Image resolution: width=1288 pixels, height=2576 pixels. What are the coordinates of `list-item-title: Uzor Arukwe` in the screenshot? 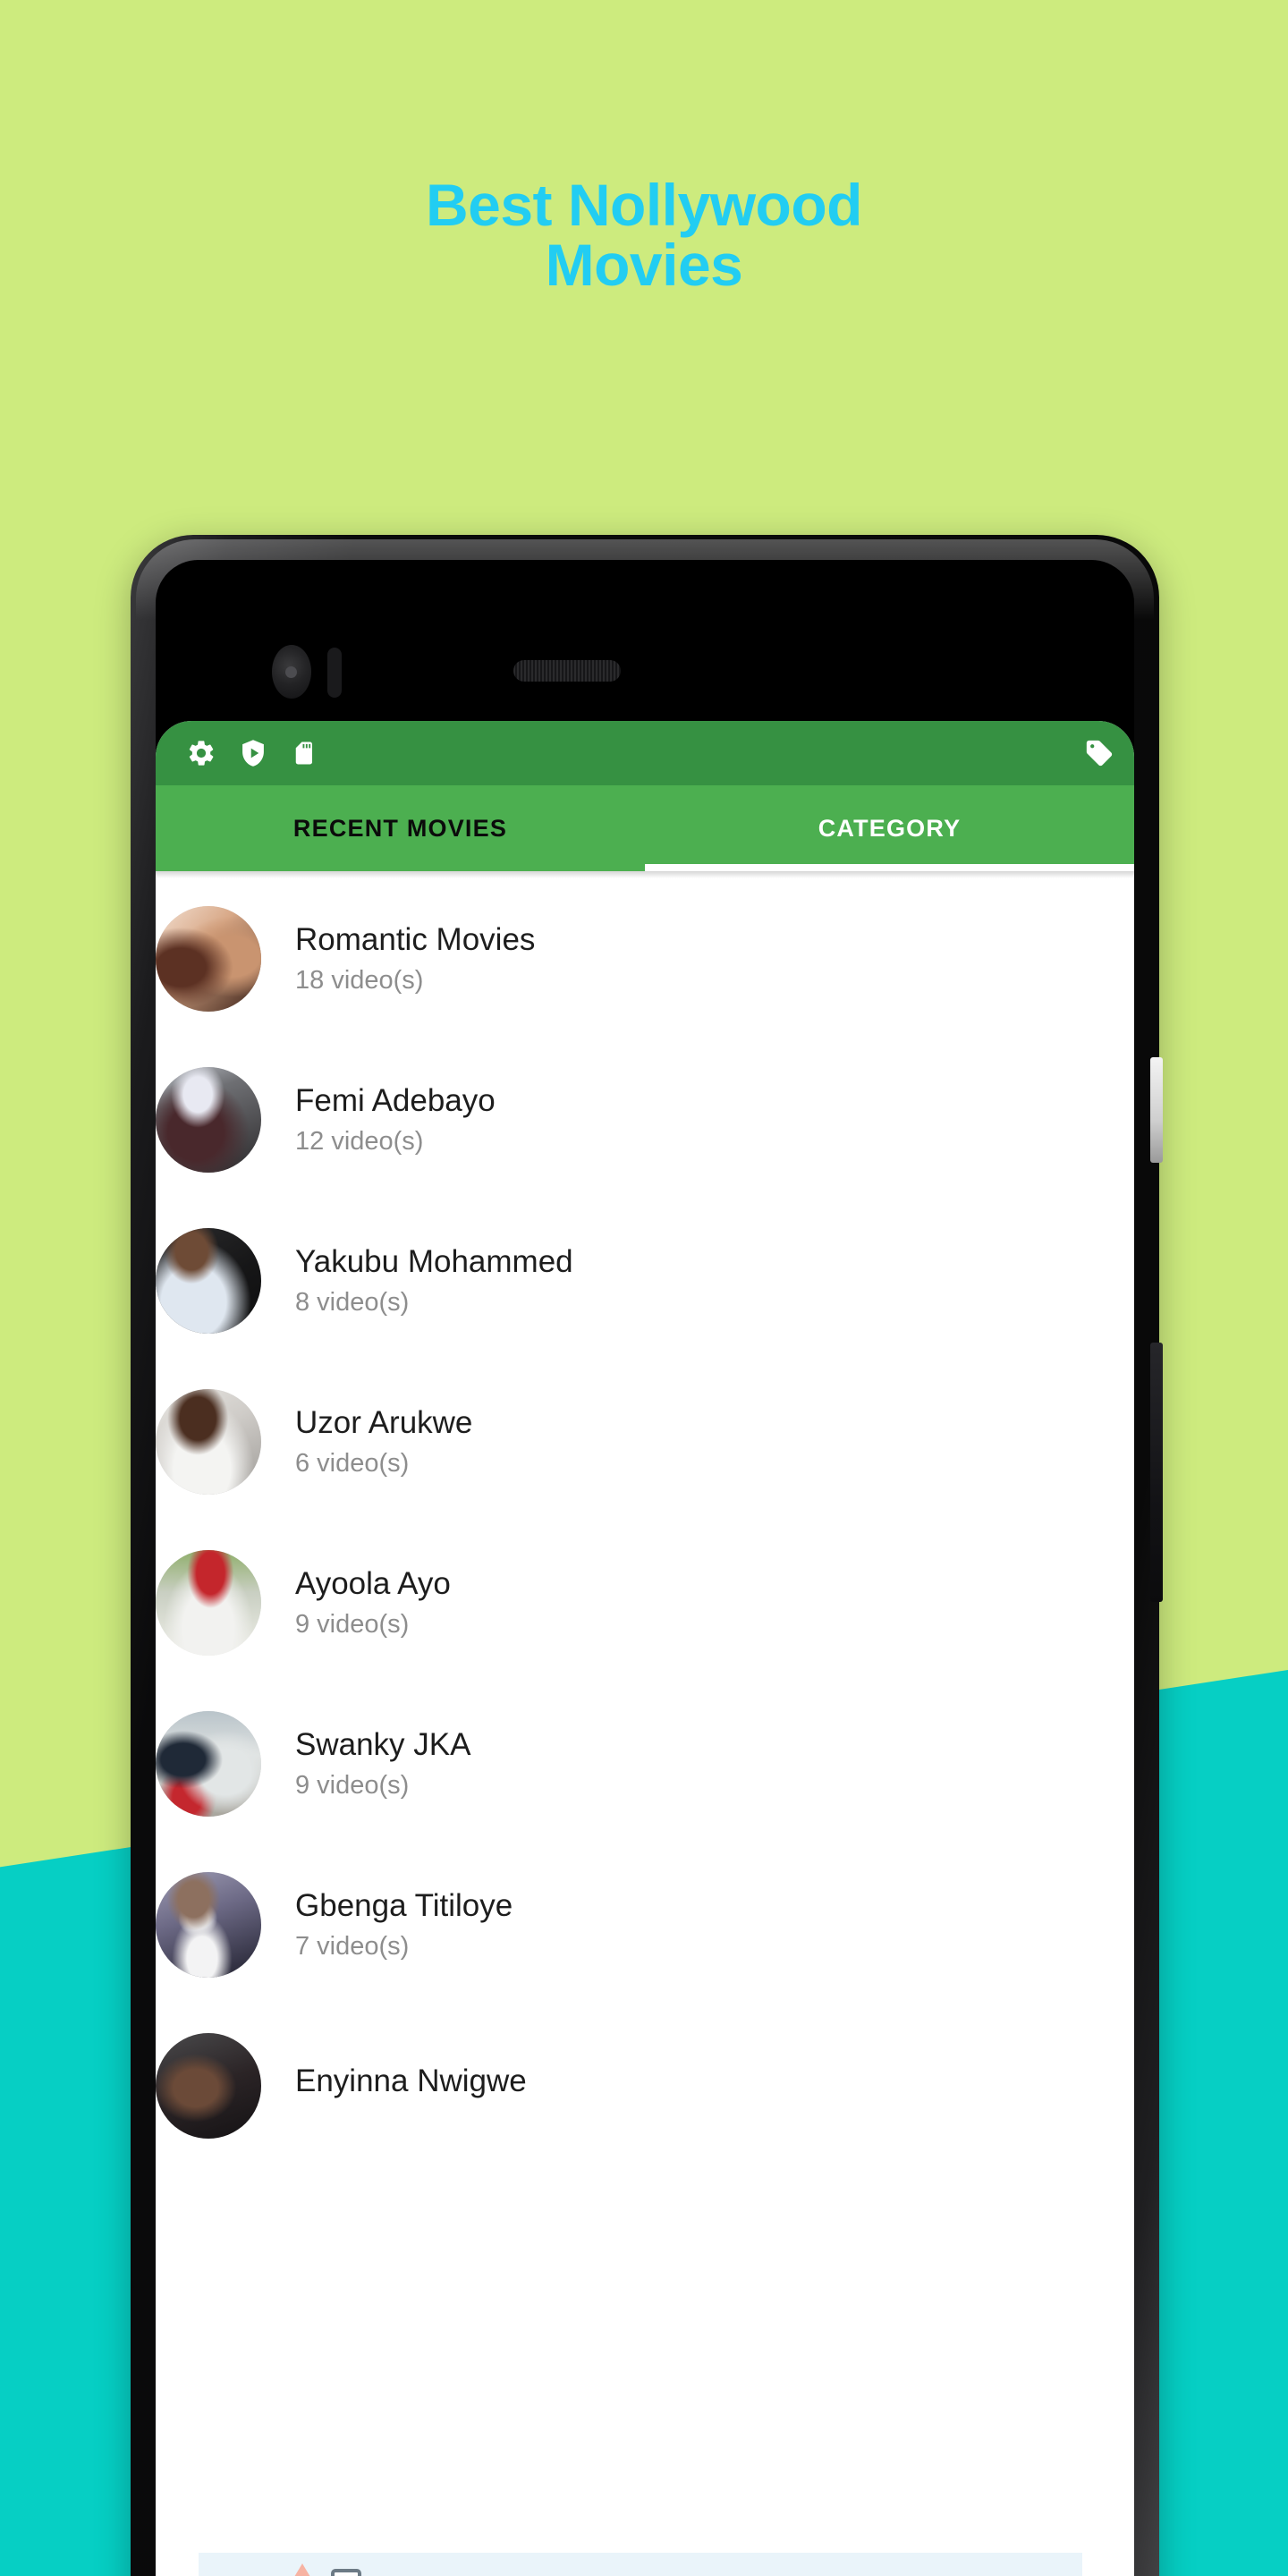 It's located at (384, 1423).